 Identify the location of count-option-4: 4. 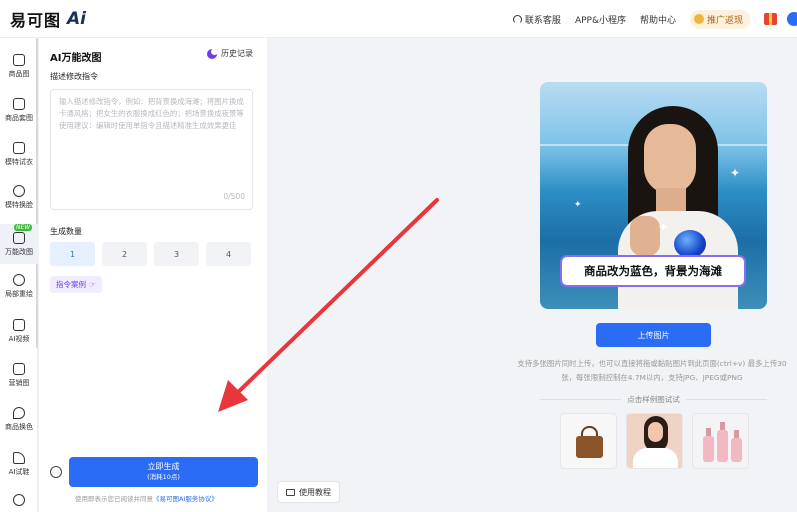
(228, 254).